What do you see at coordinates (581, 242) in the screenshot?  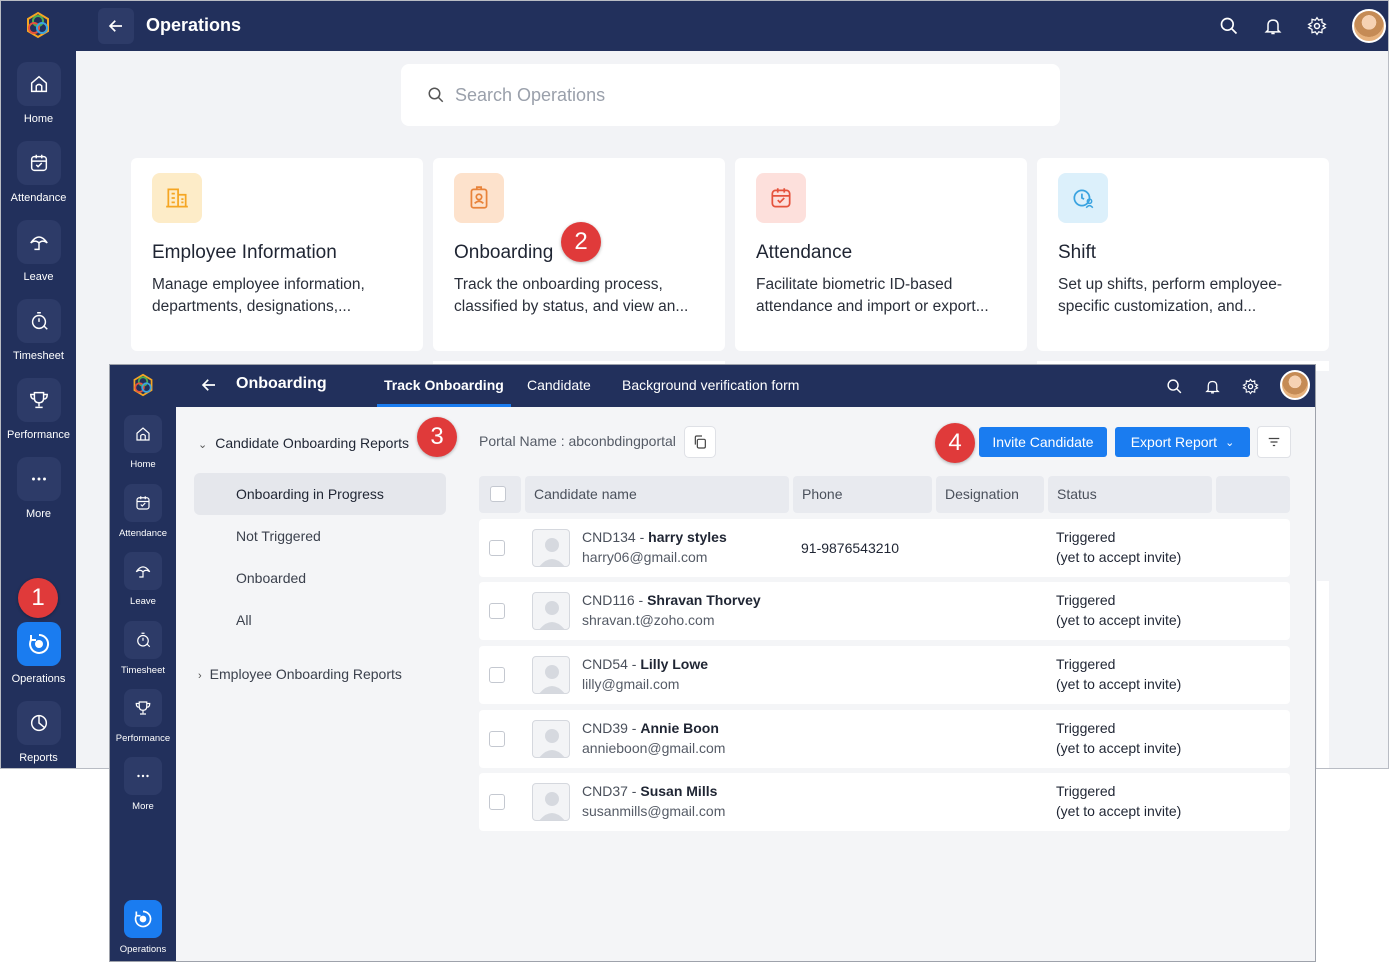 I see `callout-badge-2: 2` at bounding box center [581, 242].